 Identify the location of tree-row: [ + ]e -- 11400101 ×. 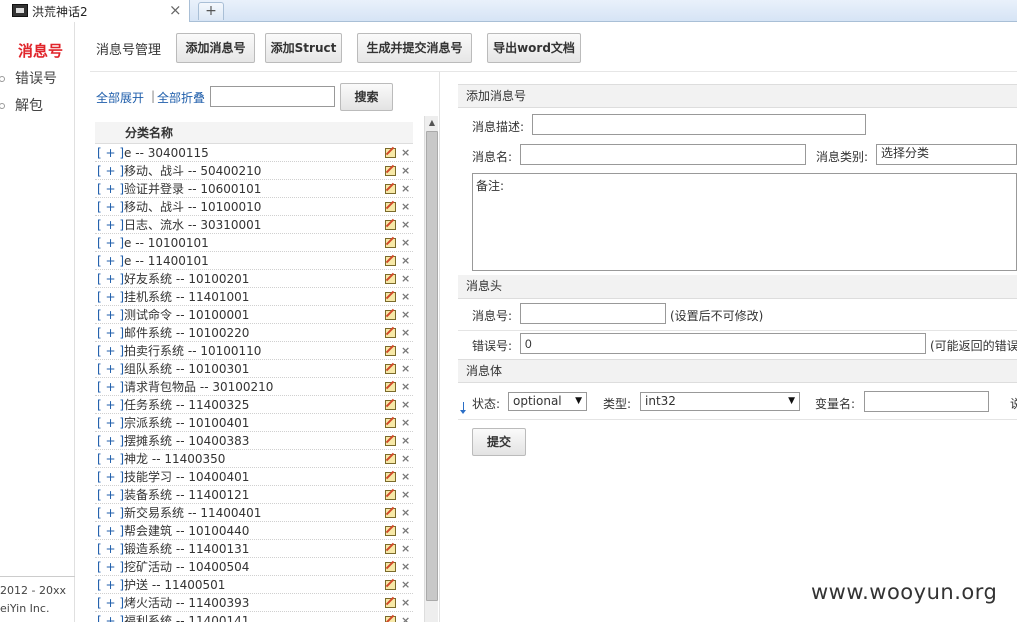
(254, 261).